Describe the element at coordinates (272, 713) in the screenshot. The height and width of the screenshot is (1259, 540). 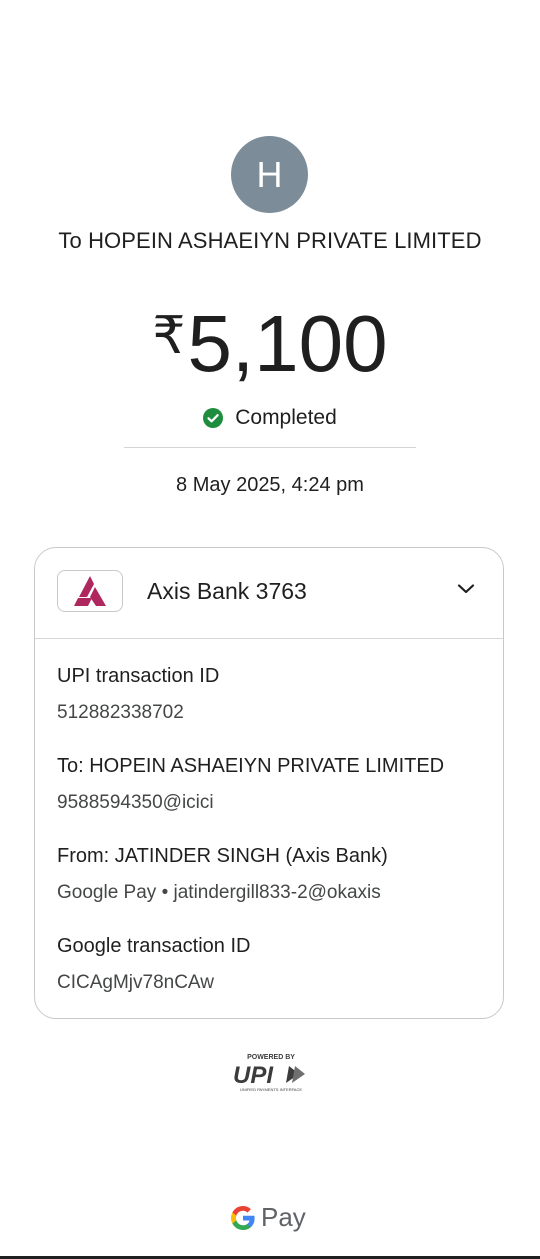
I see `detail-value: 512882338702` at that location.